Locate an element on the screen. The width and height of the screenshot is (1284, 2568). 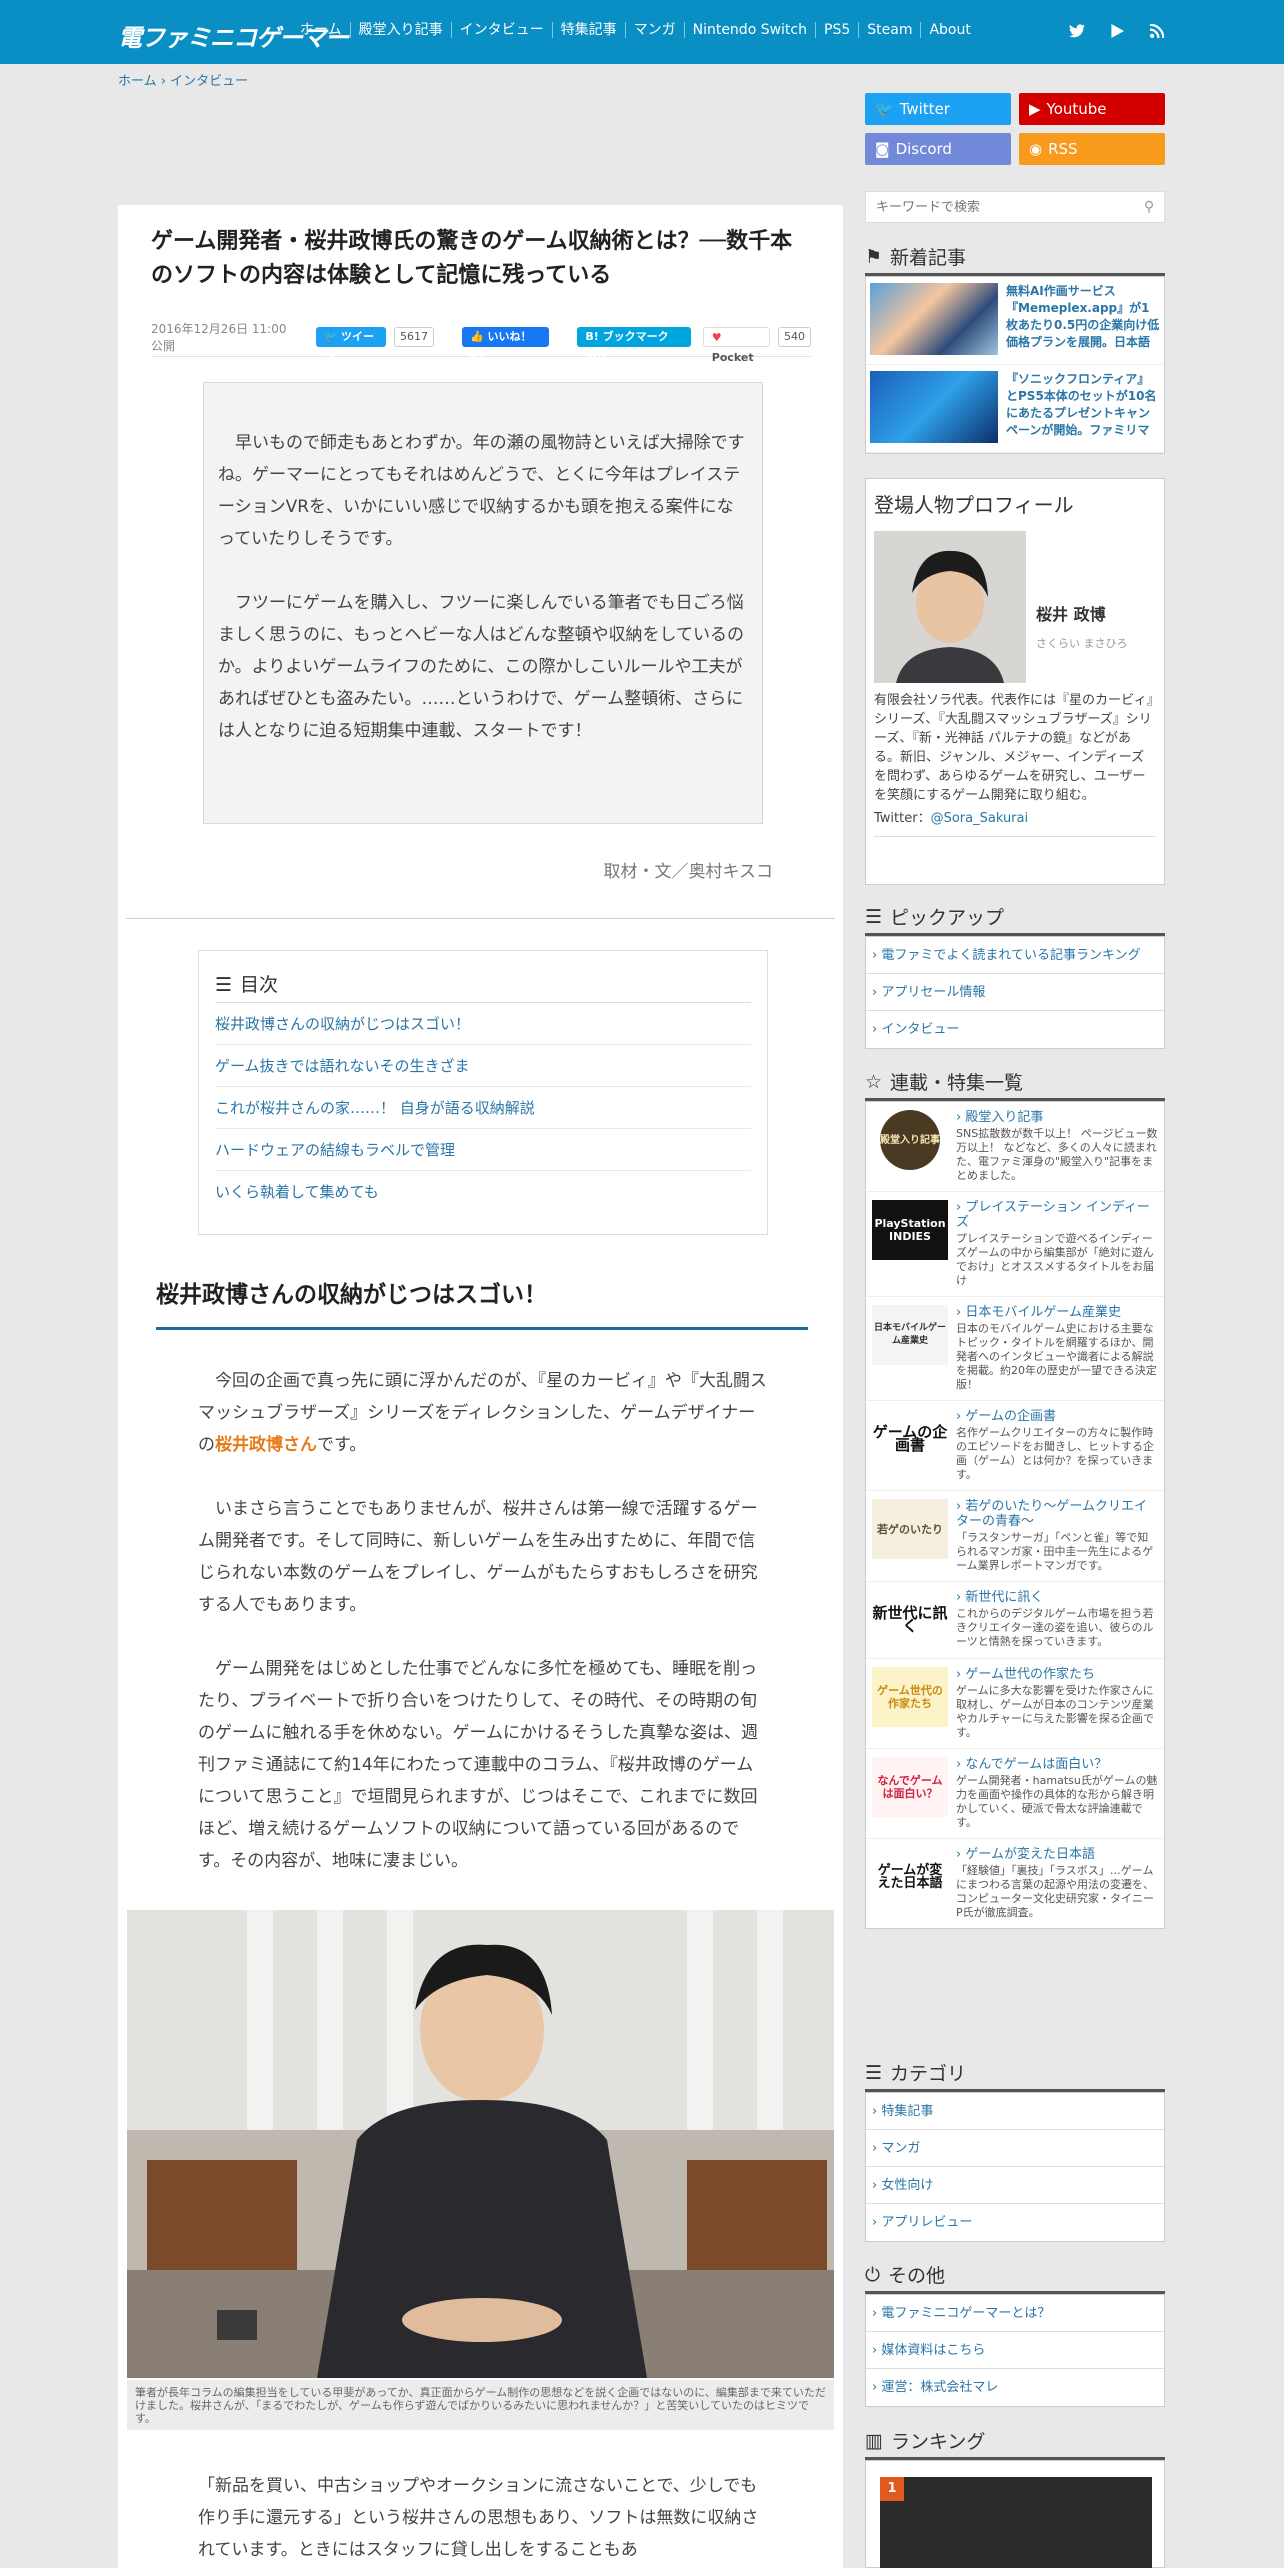
youtube-follow-button: ▶ Youtube is located at coordinates (1092, 109).